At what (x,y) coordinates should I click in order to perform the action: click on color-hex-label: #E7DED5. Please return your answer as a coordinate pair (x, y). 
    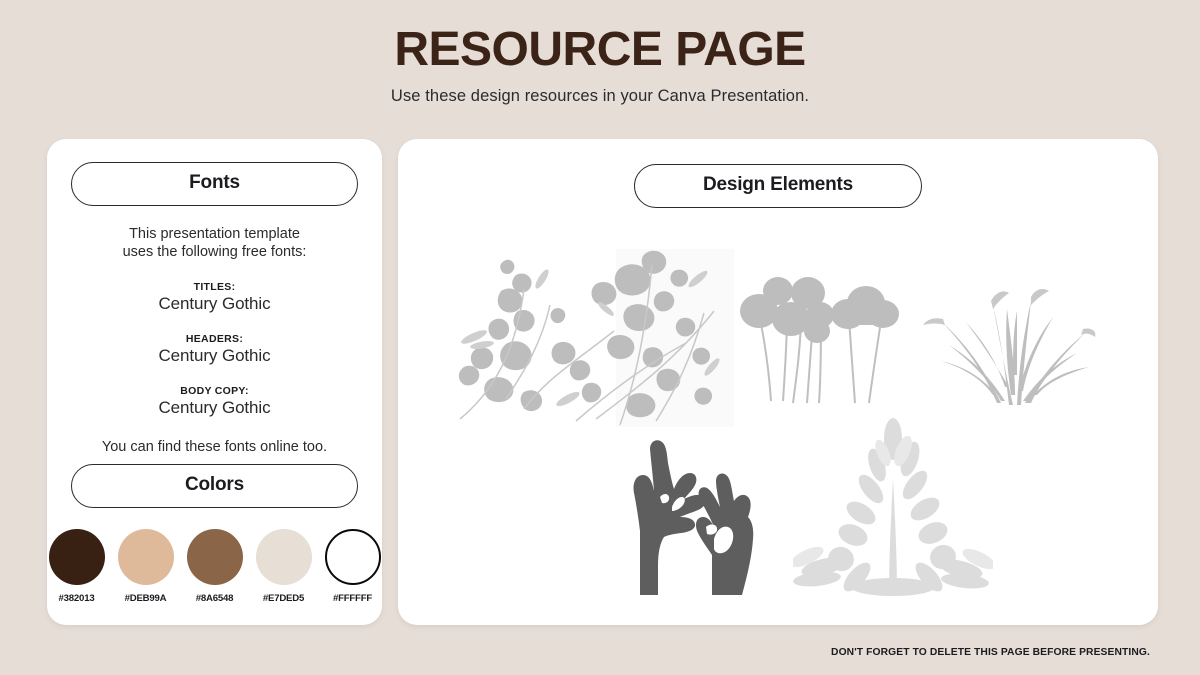
    Looking at the image, I should click on (283, 598).